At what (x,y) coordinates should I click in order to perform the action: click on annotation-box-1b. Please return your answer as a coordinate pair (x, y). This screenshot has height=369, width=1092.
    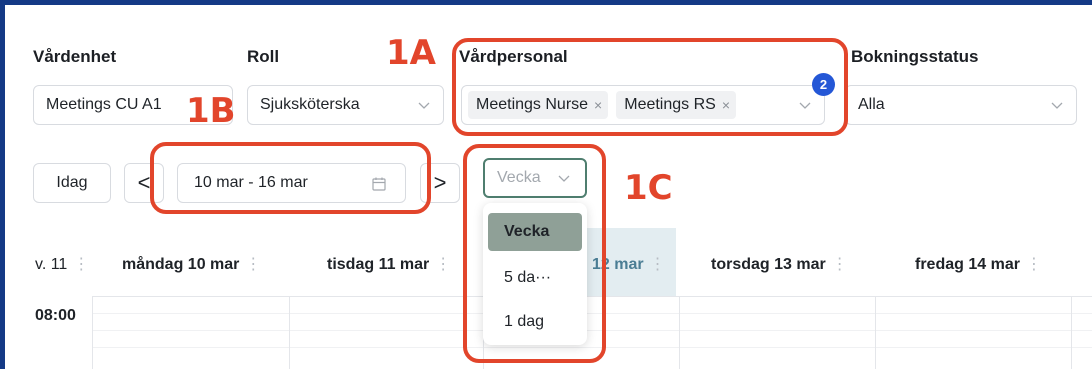
    Looking at the image, I should click on (290, 178).